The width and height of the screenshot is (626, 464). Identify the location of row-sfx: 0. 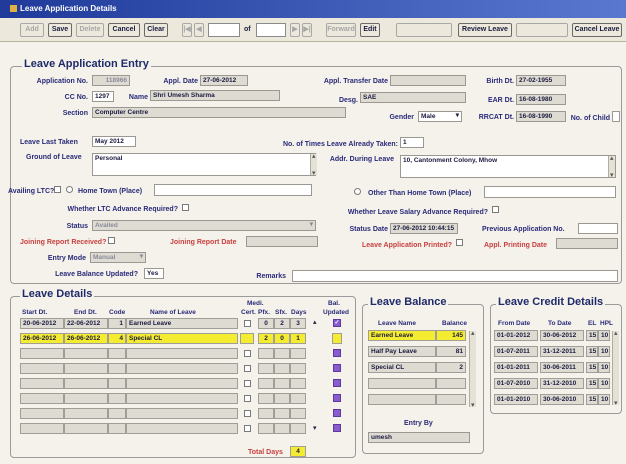
(282, 338).